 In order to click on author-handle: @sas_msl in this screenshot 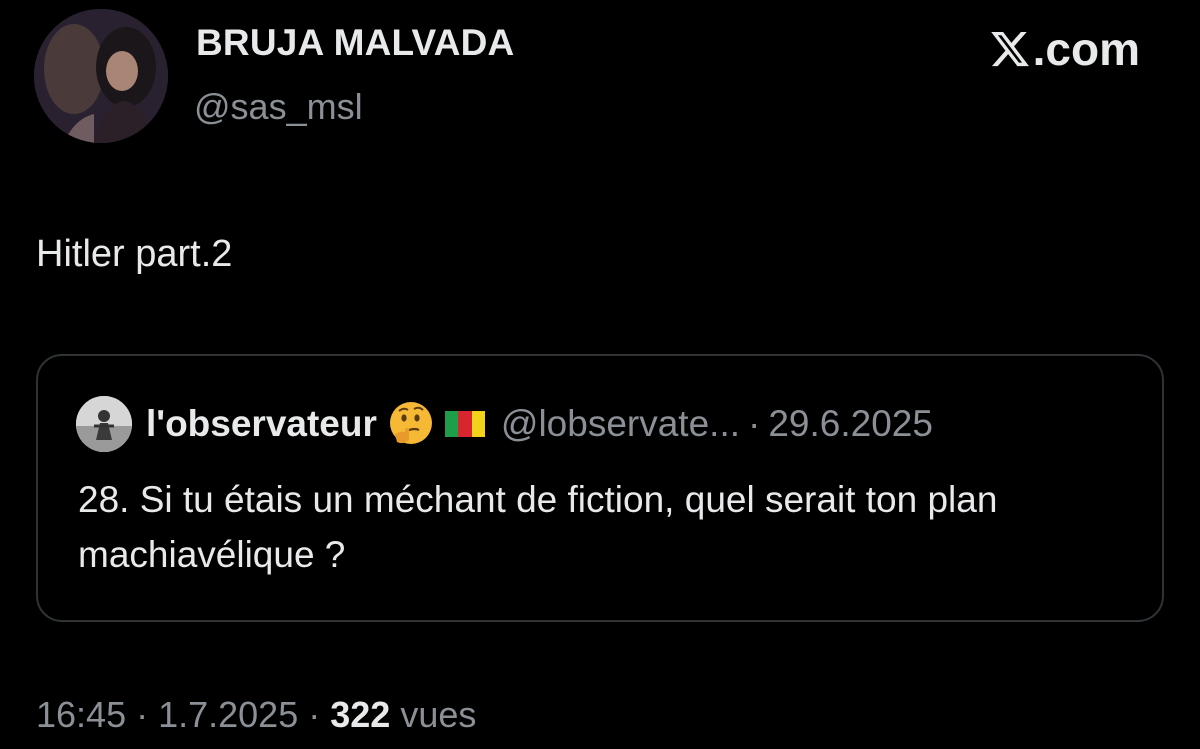, I will do `click(278, 107)`.